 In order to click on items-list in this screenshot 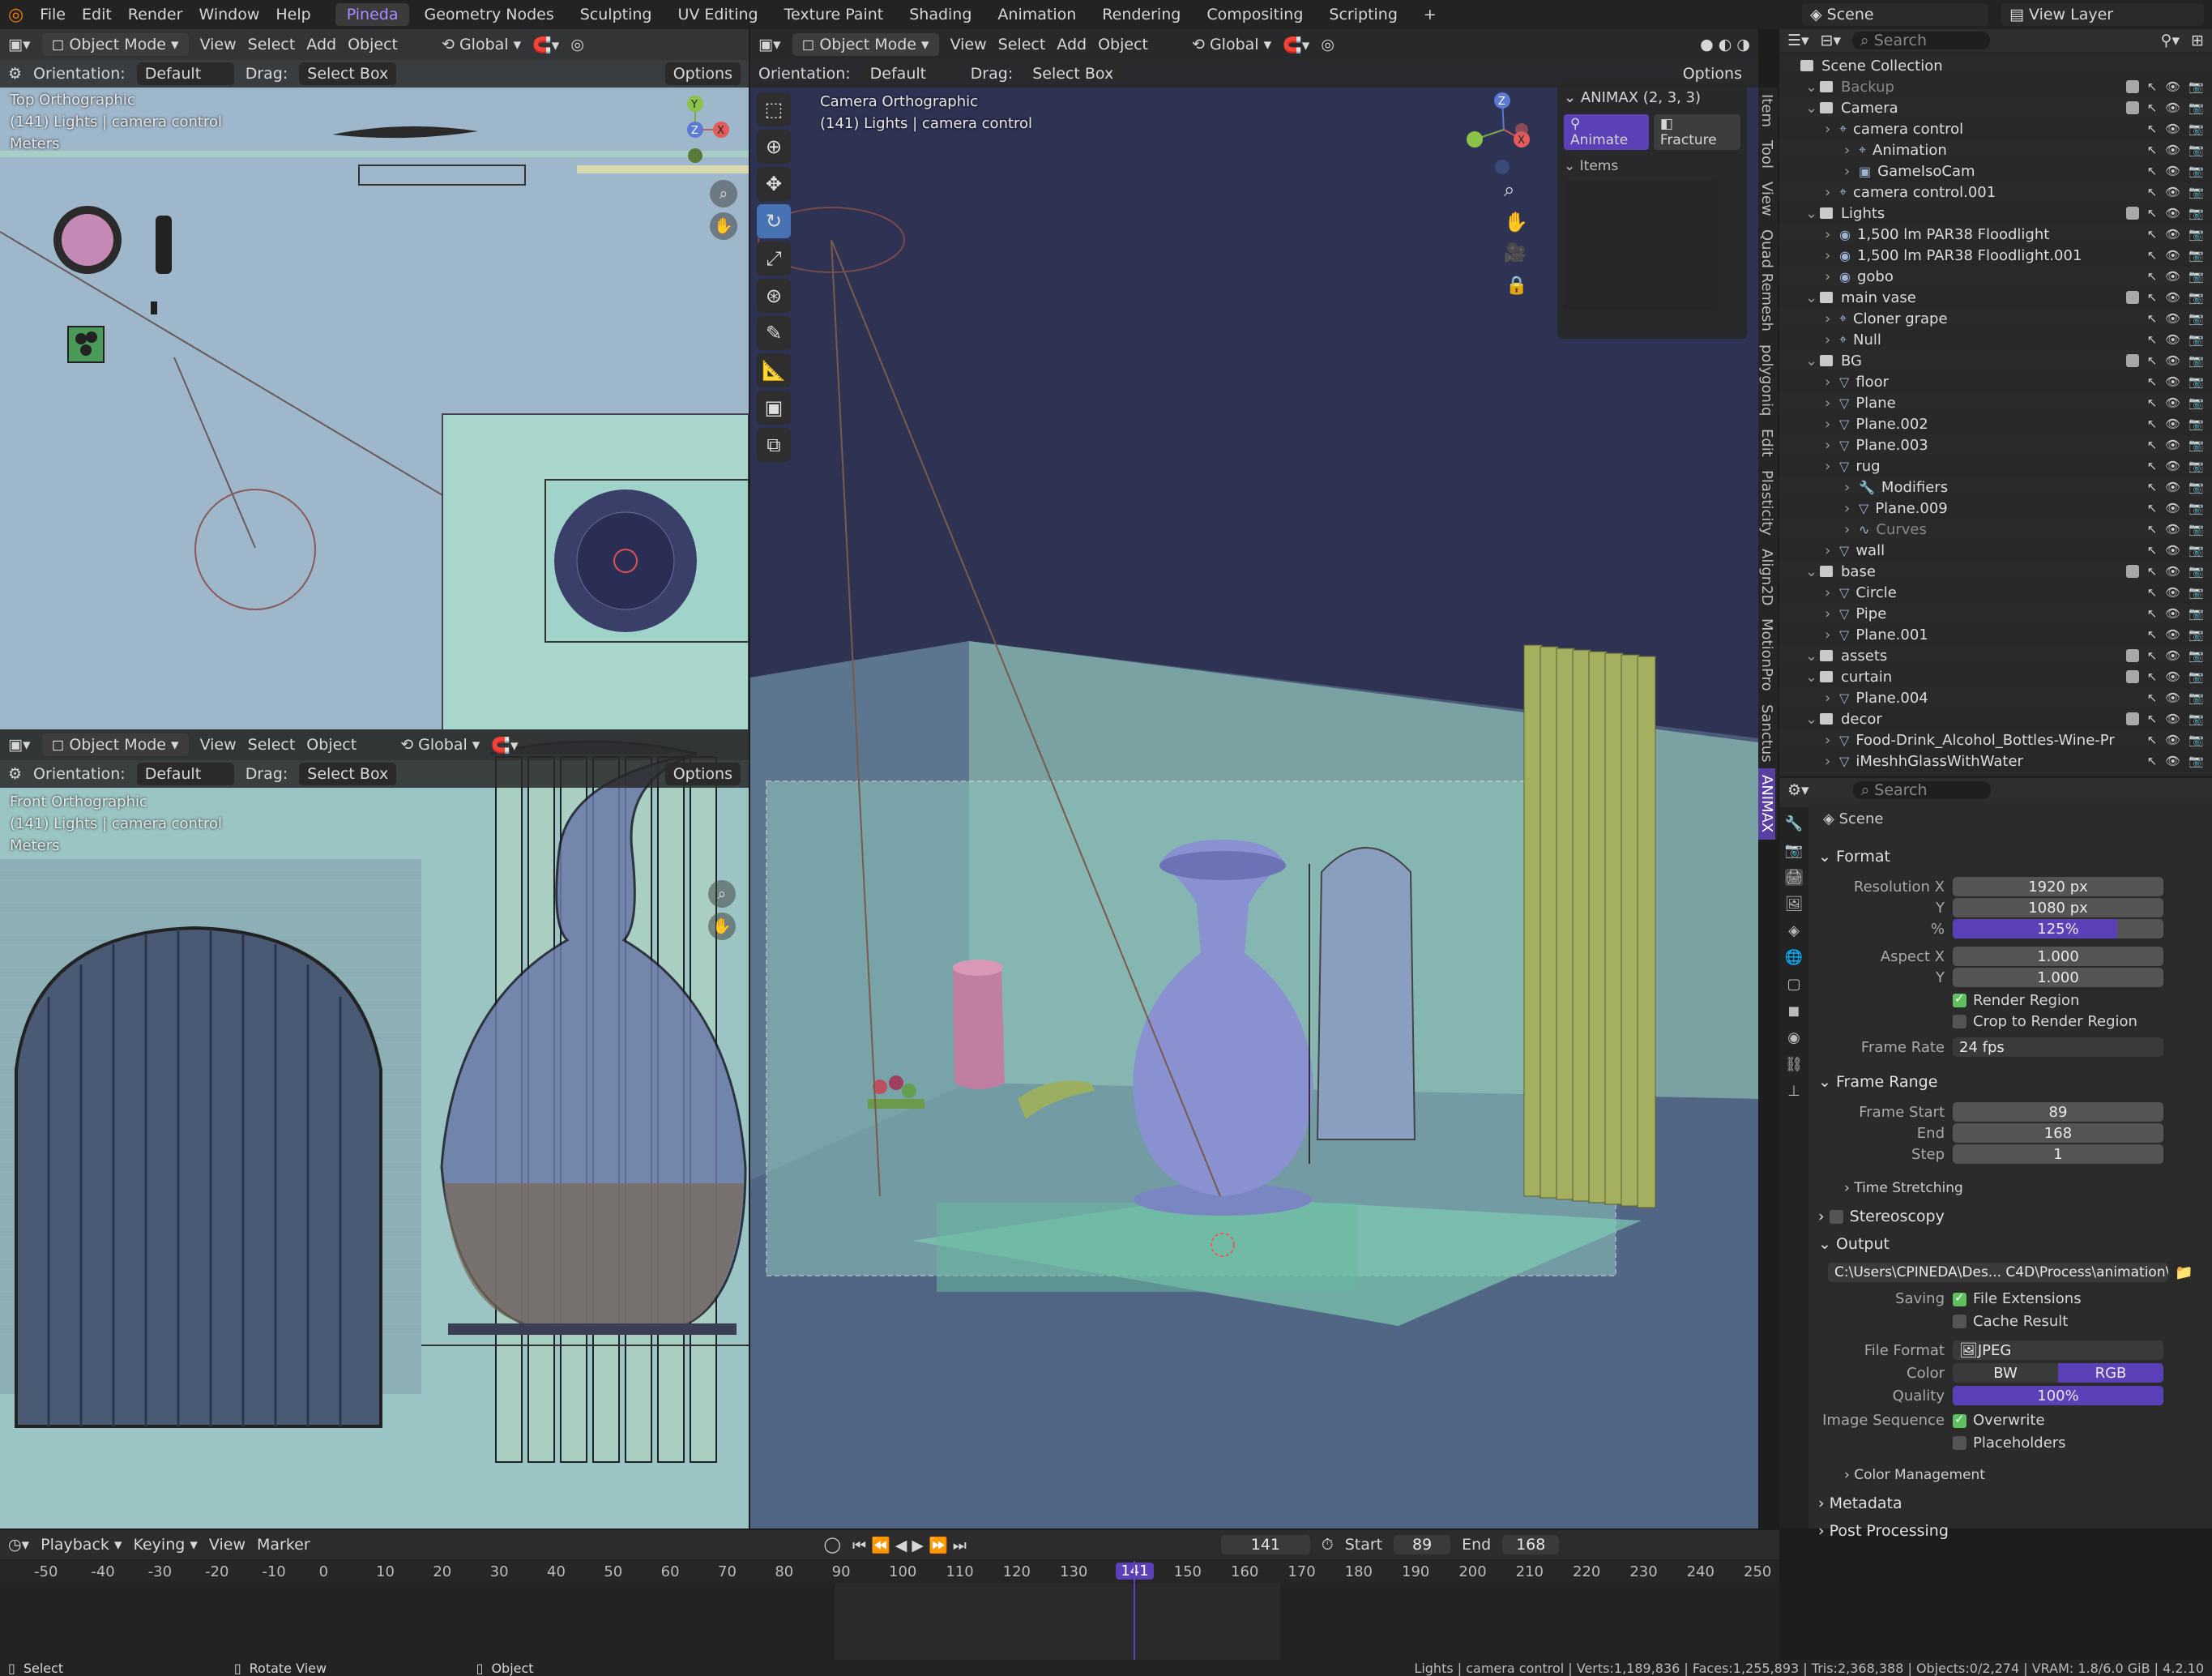, I will do `click(1641, 245)`.